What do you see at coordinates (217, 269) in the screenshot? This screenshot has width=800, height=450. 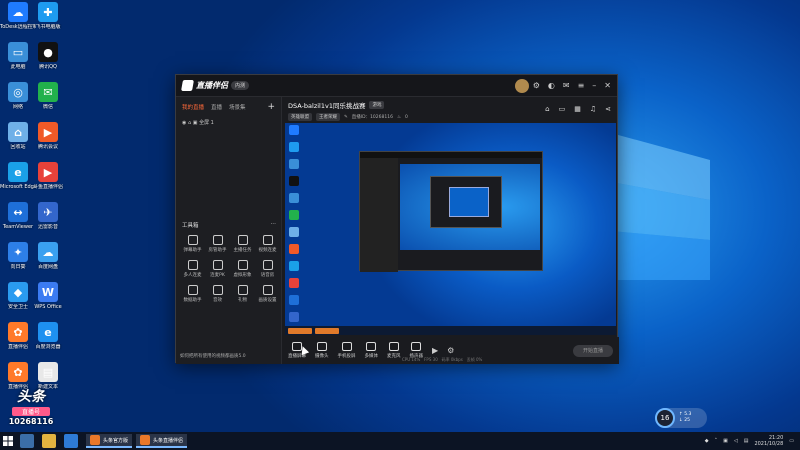 I see `toolbox-item: 连麦PK` at bounding box center [217, 269].